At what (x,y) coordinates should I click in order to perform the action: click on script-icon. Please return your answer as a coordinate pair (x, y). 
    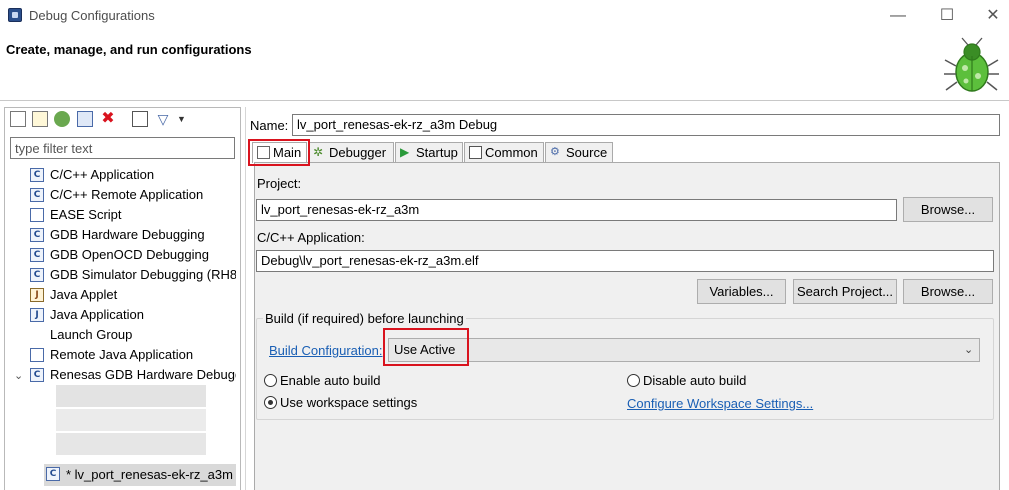
    Looking at the image, I should click on (37, 215).